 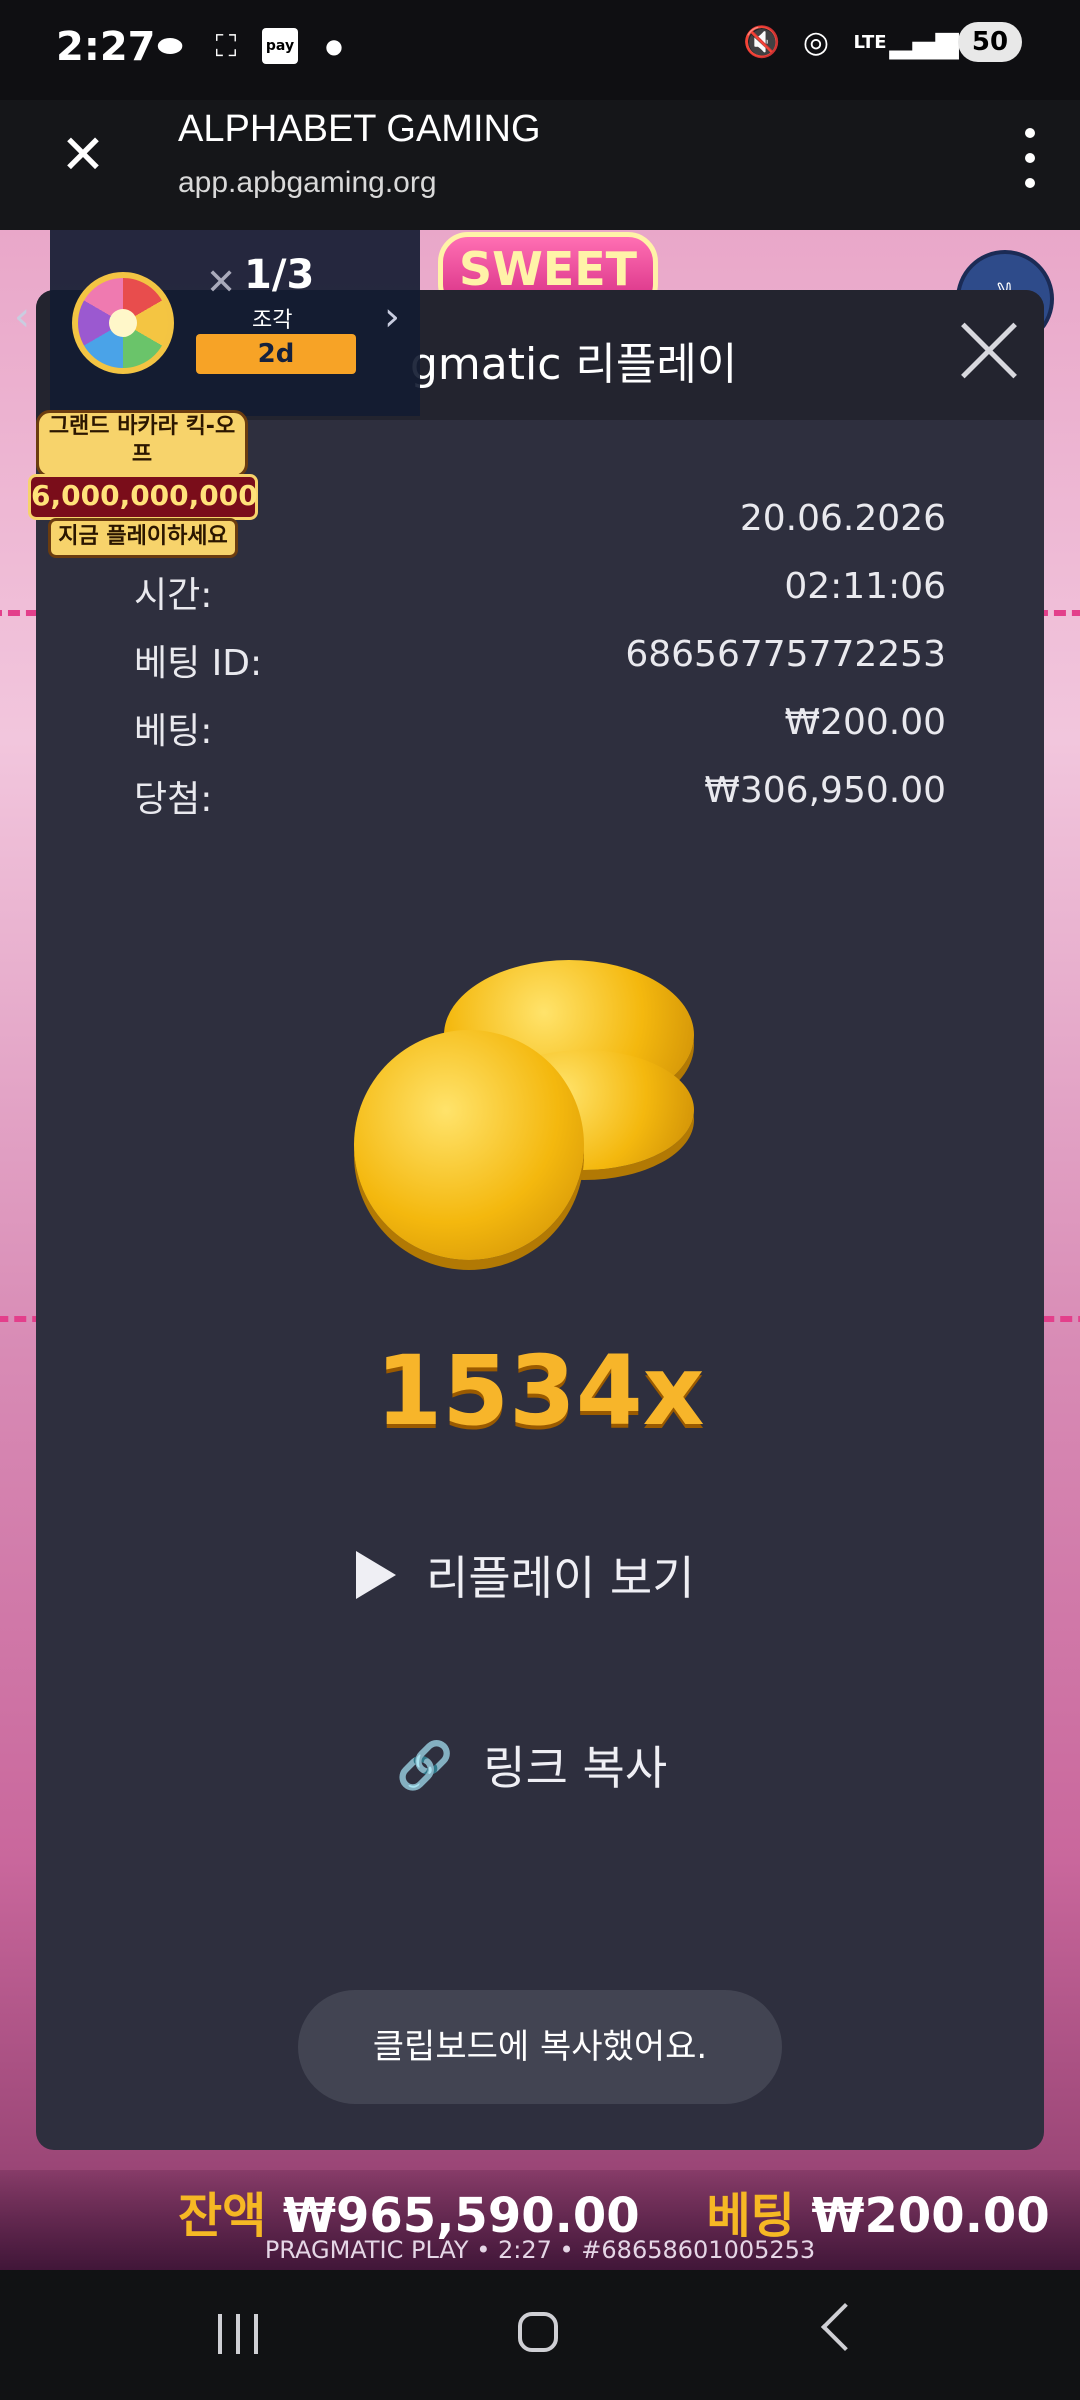 I want to click on promo-close-icon: ✕, so click(x=221, y=282).